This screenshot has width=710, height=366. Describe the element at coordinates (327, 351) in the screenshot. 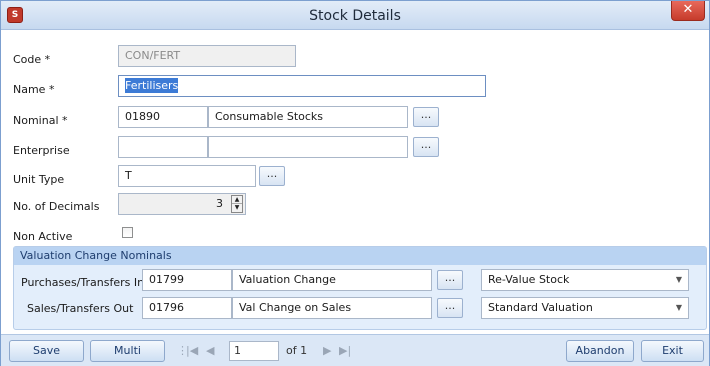

I see `next-record-icon: ▶` at that location.